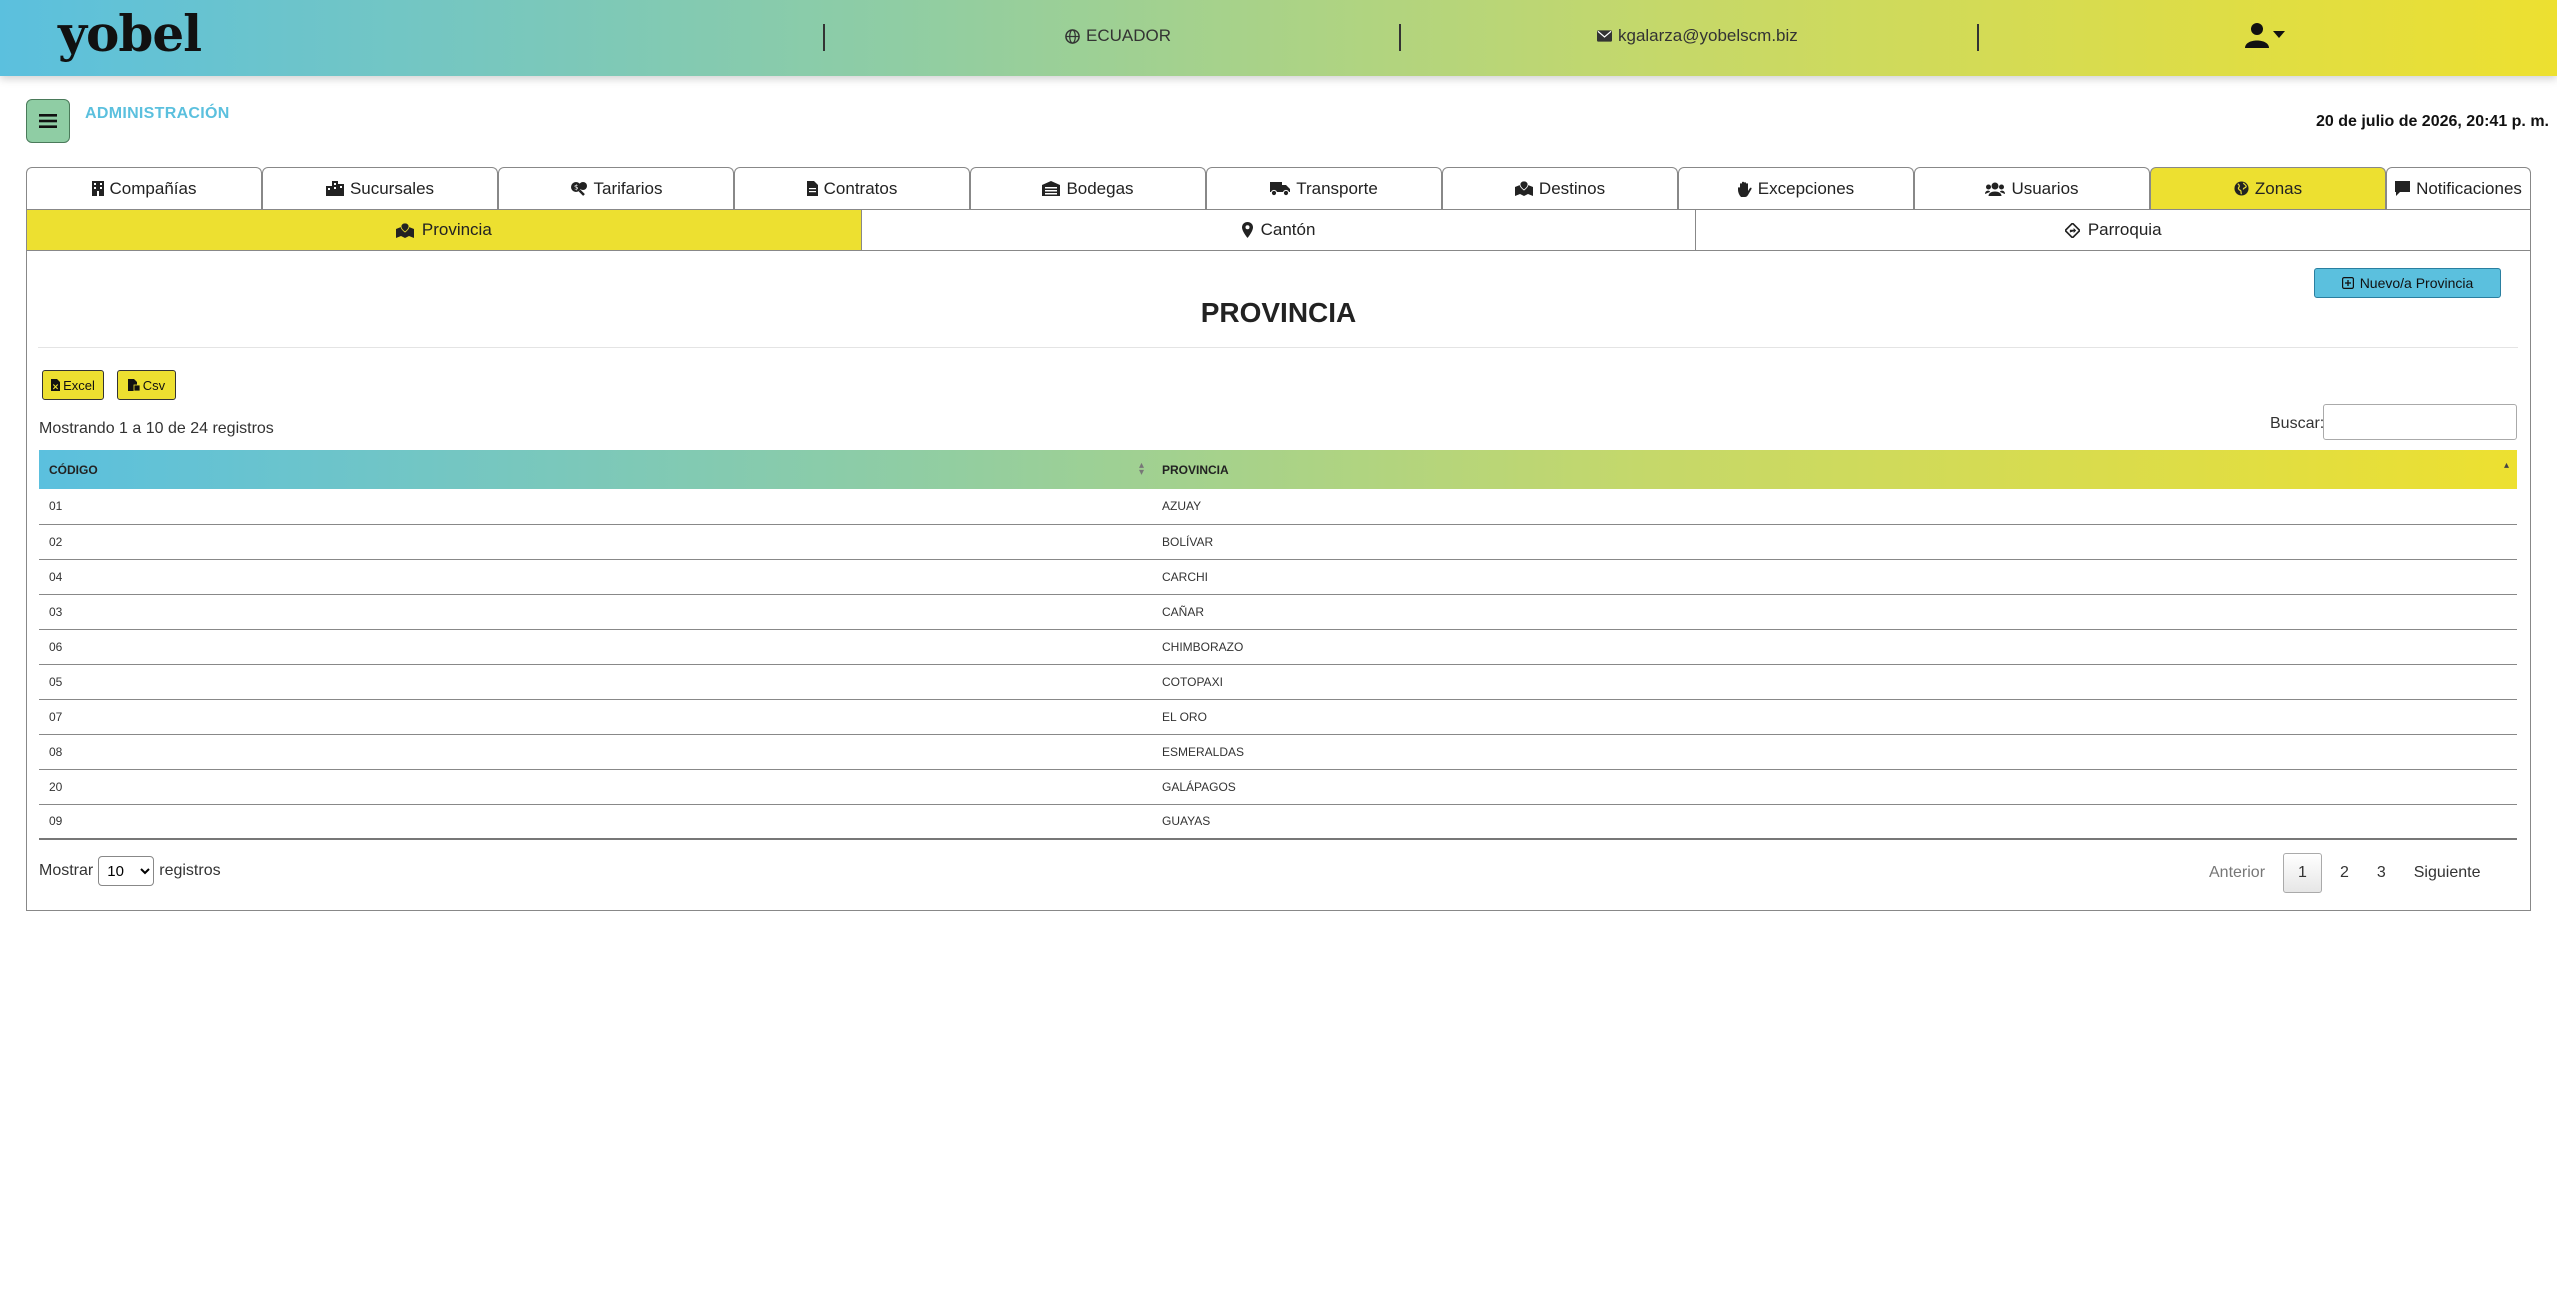 The width and height of the screenshot is (2557, 1302). I want to click on file-icon, so click(812, 188).